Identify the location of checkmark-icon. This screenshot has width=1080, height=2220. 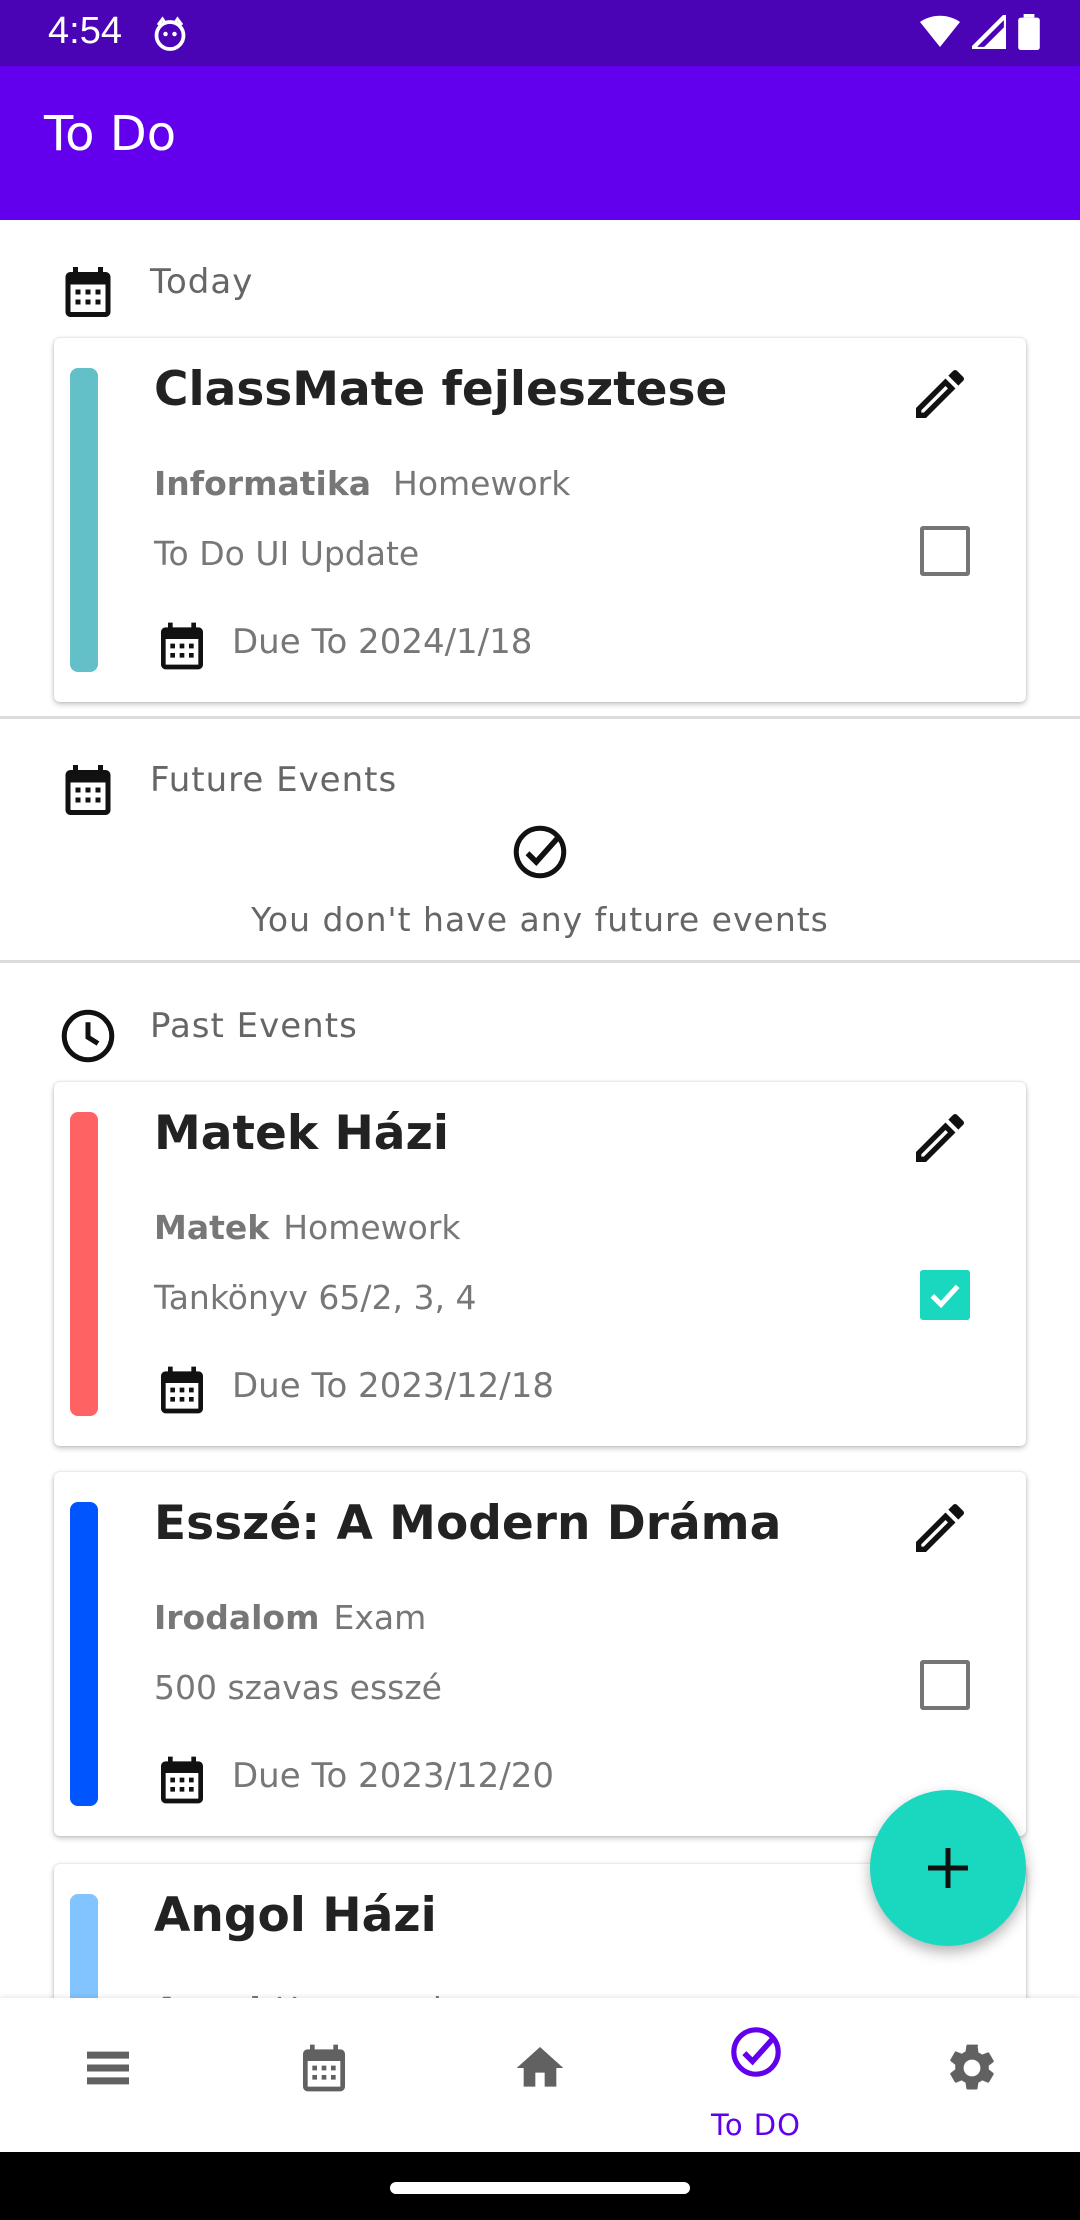
(945, 1296).